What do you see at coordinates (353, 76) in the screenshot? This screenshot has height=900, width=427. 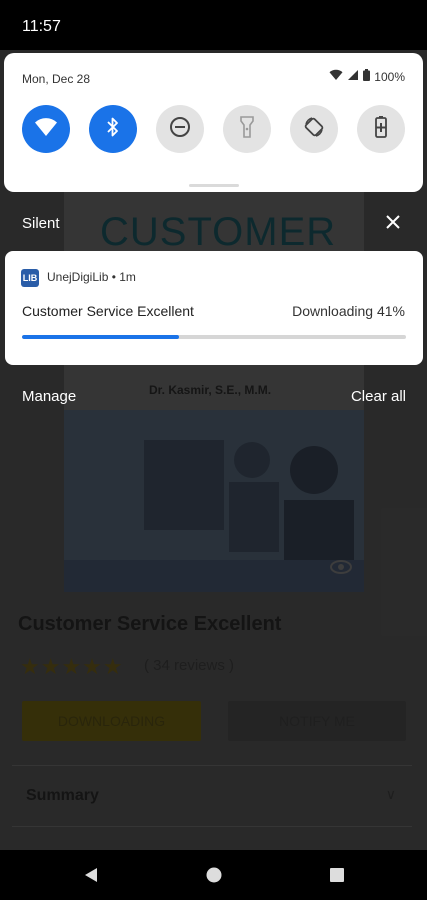 I see `cell-signal-icon` at bounding box center [353, 76].